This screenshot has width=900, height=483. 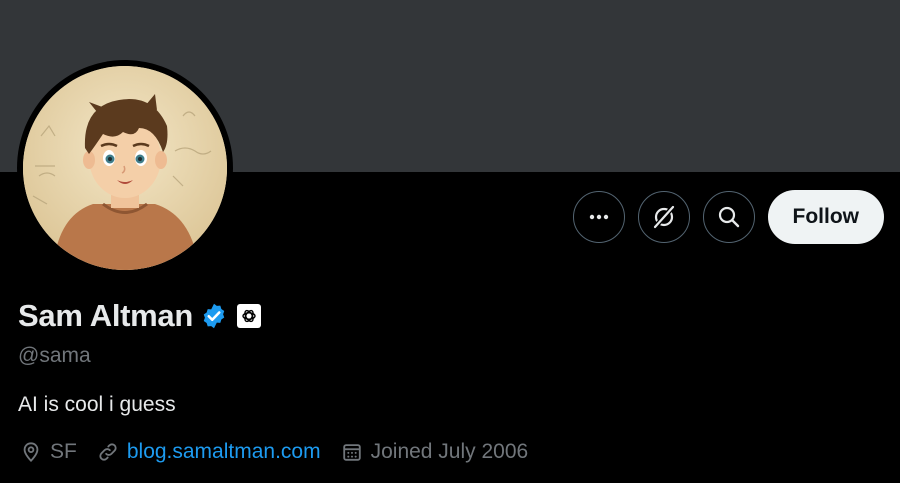 What do you see at coordinates (106, 315) in the screenshot?
I see `display-name: Sam Altman` at bounding box center [106, 315].